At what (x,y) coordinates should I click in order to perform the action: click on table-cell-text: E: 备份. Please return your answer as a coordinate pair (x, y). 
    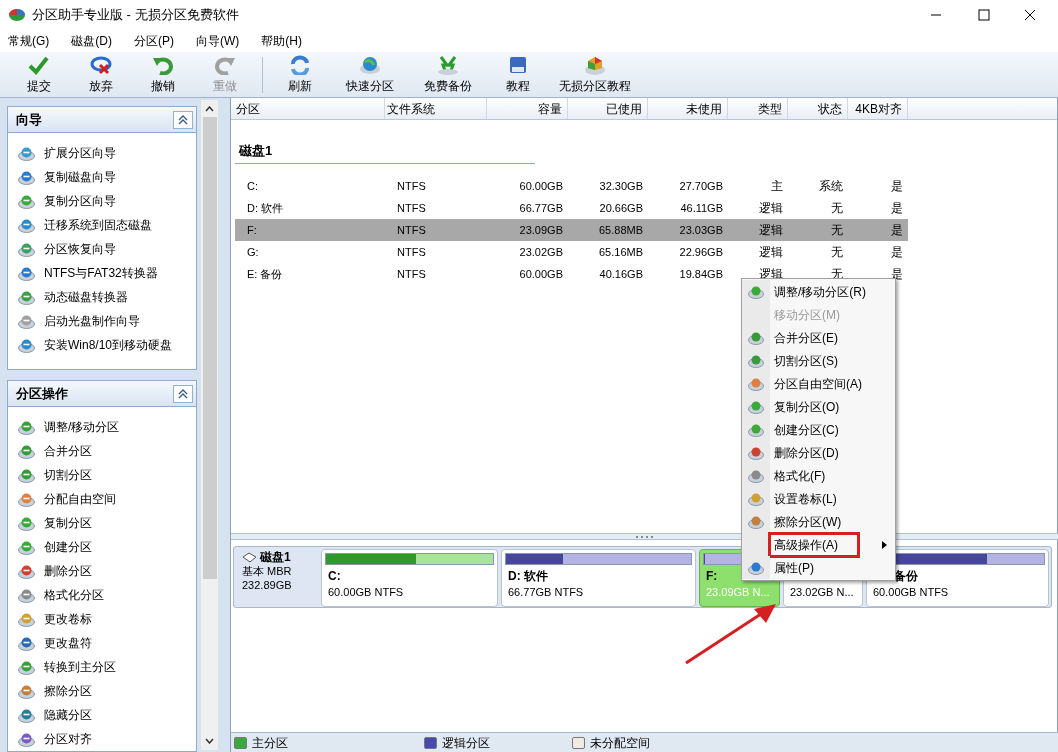
    Looking at the image, I should click on (265, 274).